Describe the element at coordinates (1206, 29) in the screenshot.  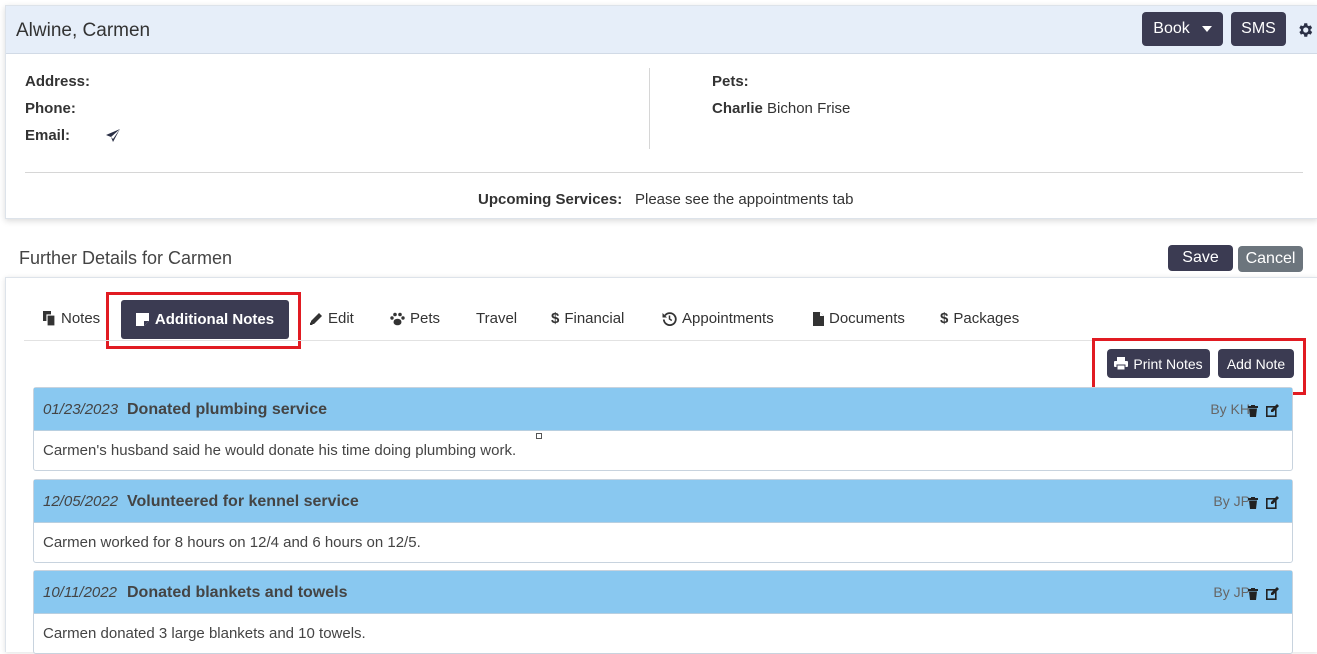
I see `chevron-down-icon` at that location.